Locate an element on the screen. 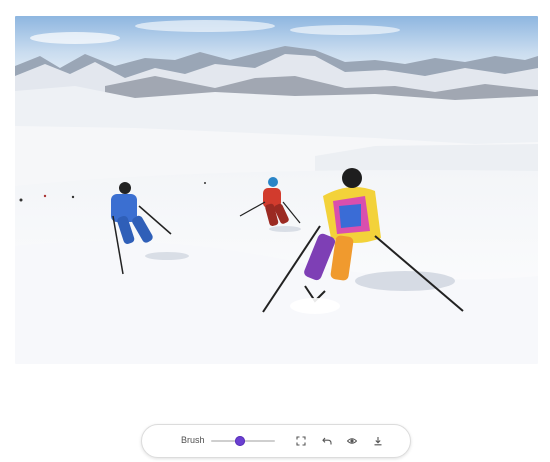 The width and height of the screenshot is (550, 462). eye-icon is located at coordinates (352, 441).